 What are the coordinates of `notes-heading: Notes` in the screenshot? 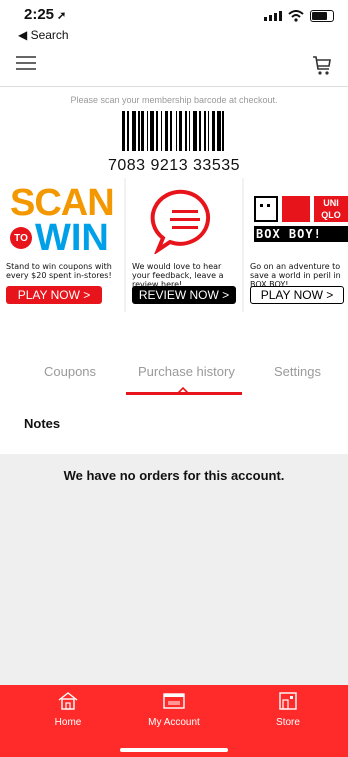 It's located at (42, 423).